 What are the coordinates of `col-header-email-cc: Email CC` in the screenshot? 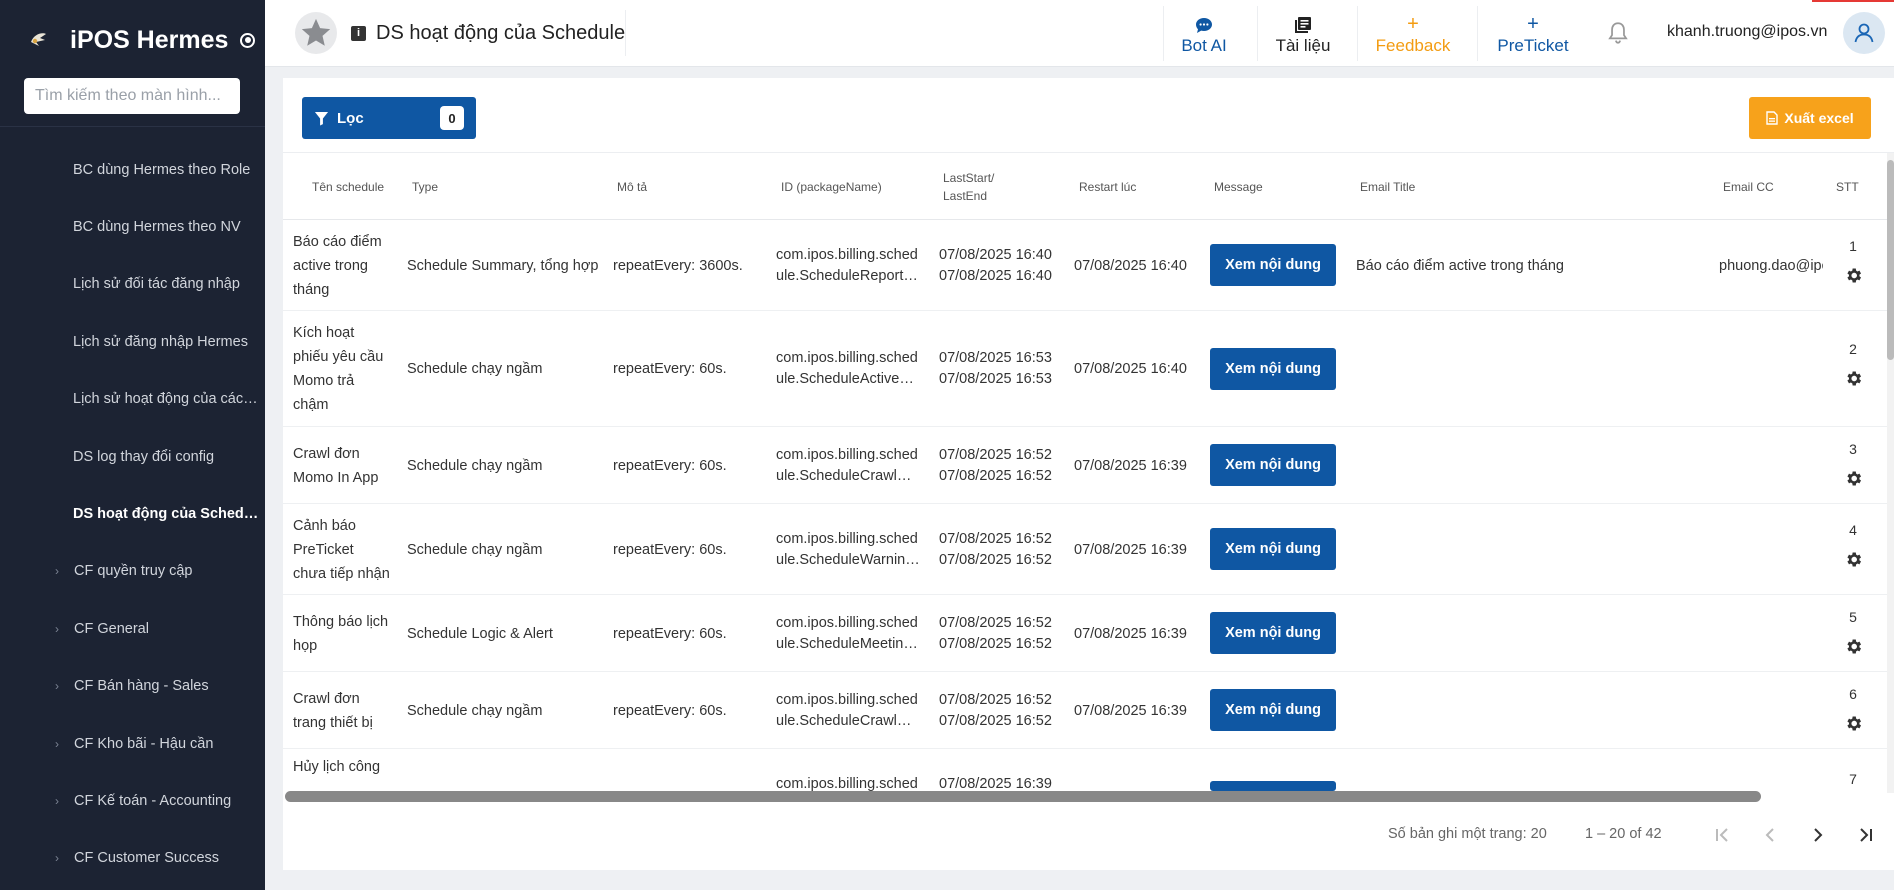 It's located at (1748, 186).